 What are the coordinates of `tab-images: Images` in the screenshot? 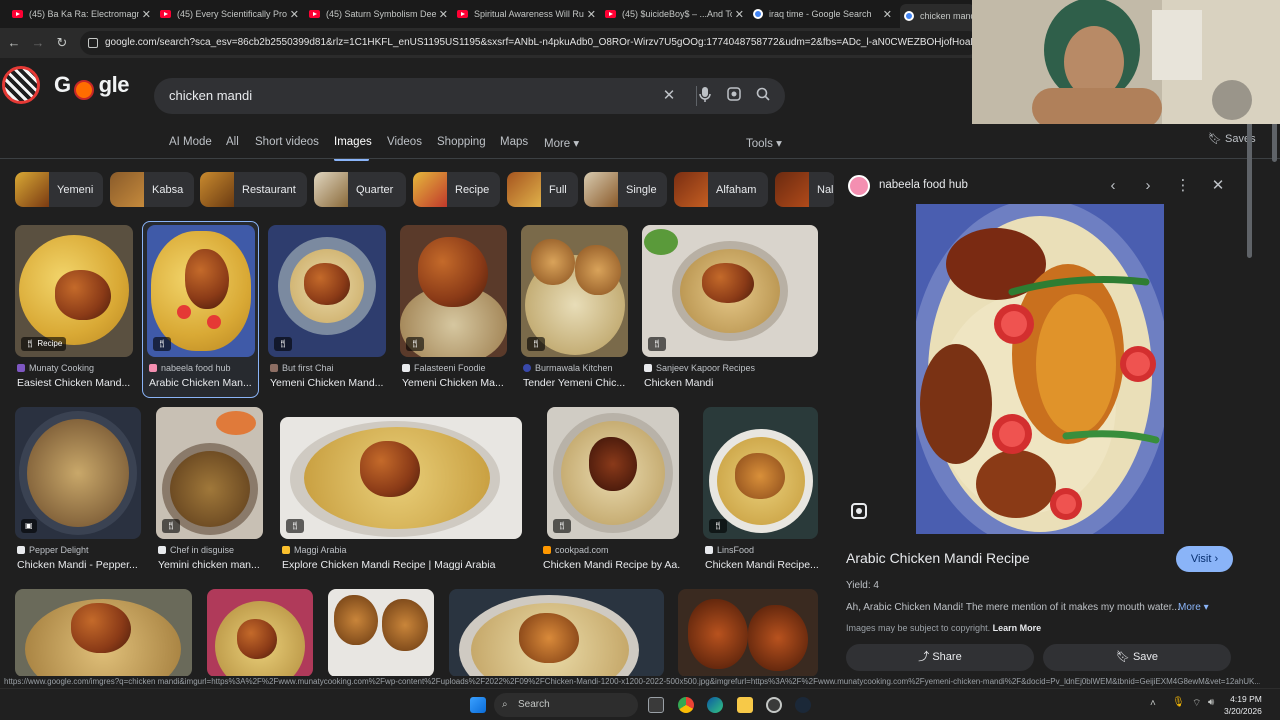 It's located at (353, 142).